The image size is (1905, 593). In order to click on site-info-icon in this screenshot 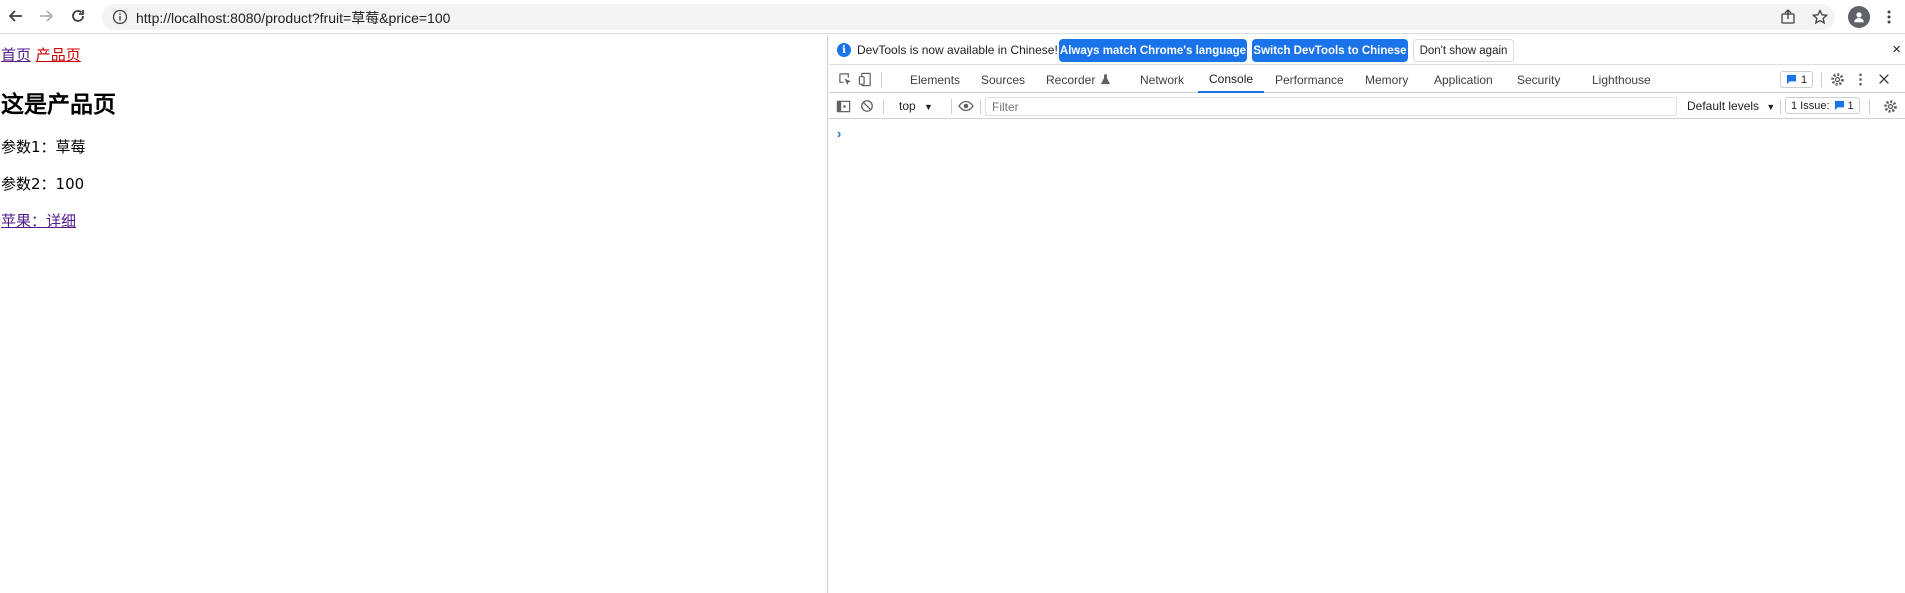, I will do `click(120, 17)`.